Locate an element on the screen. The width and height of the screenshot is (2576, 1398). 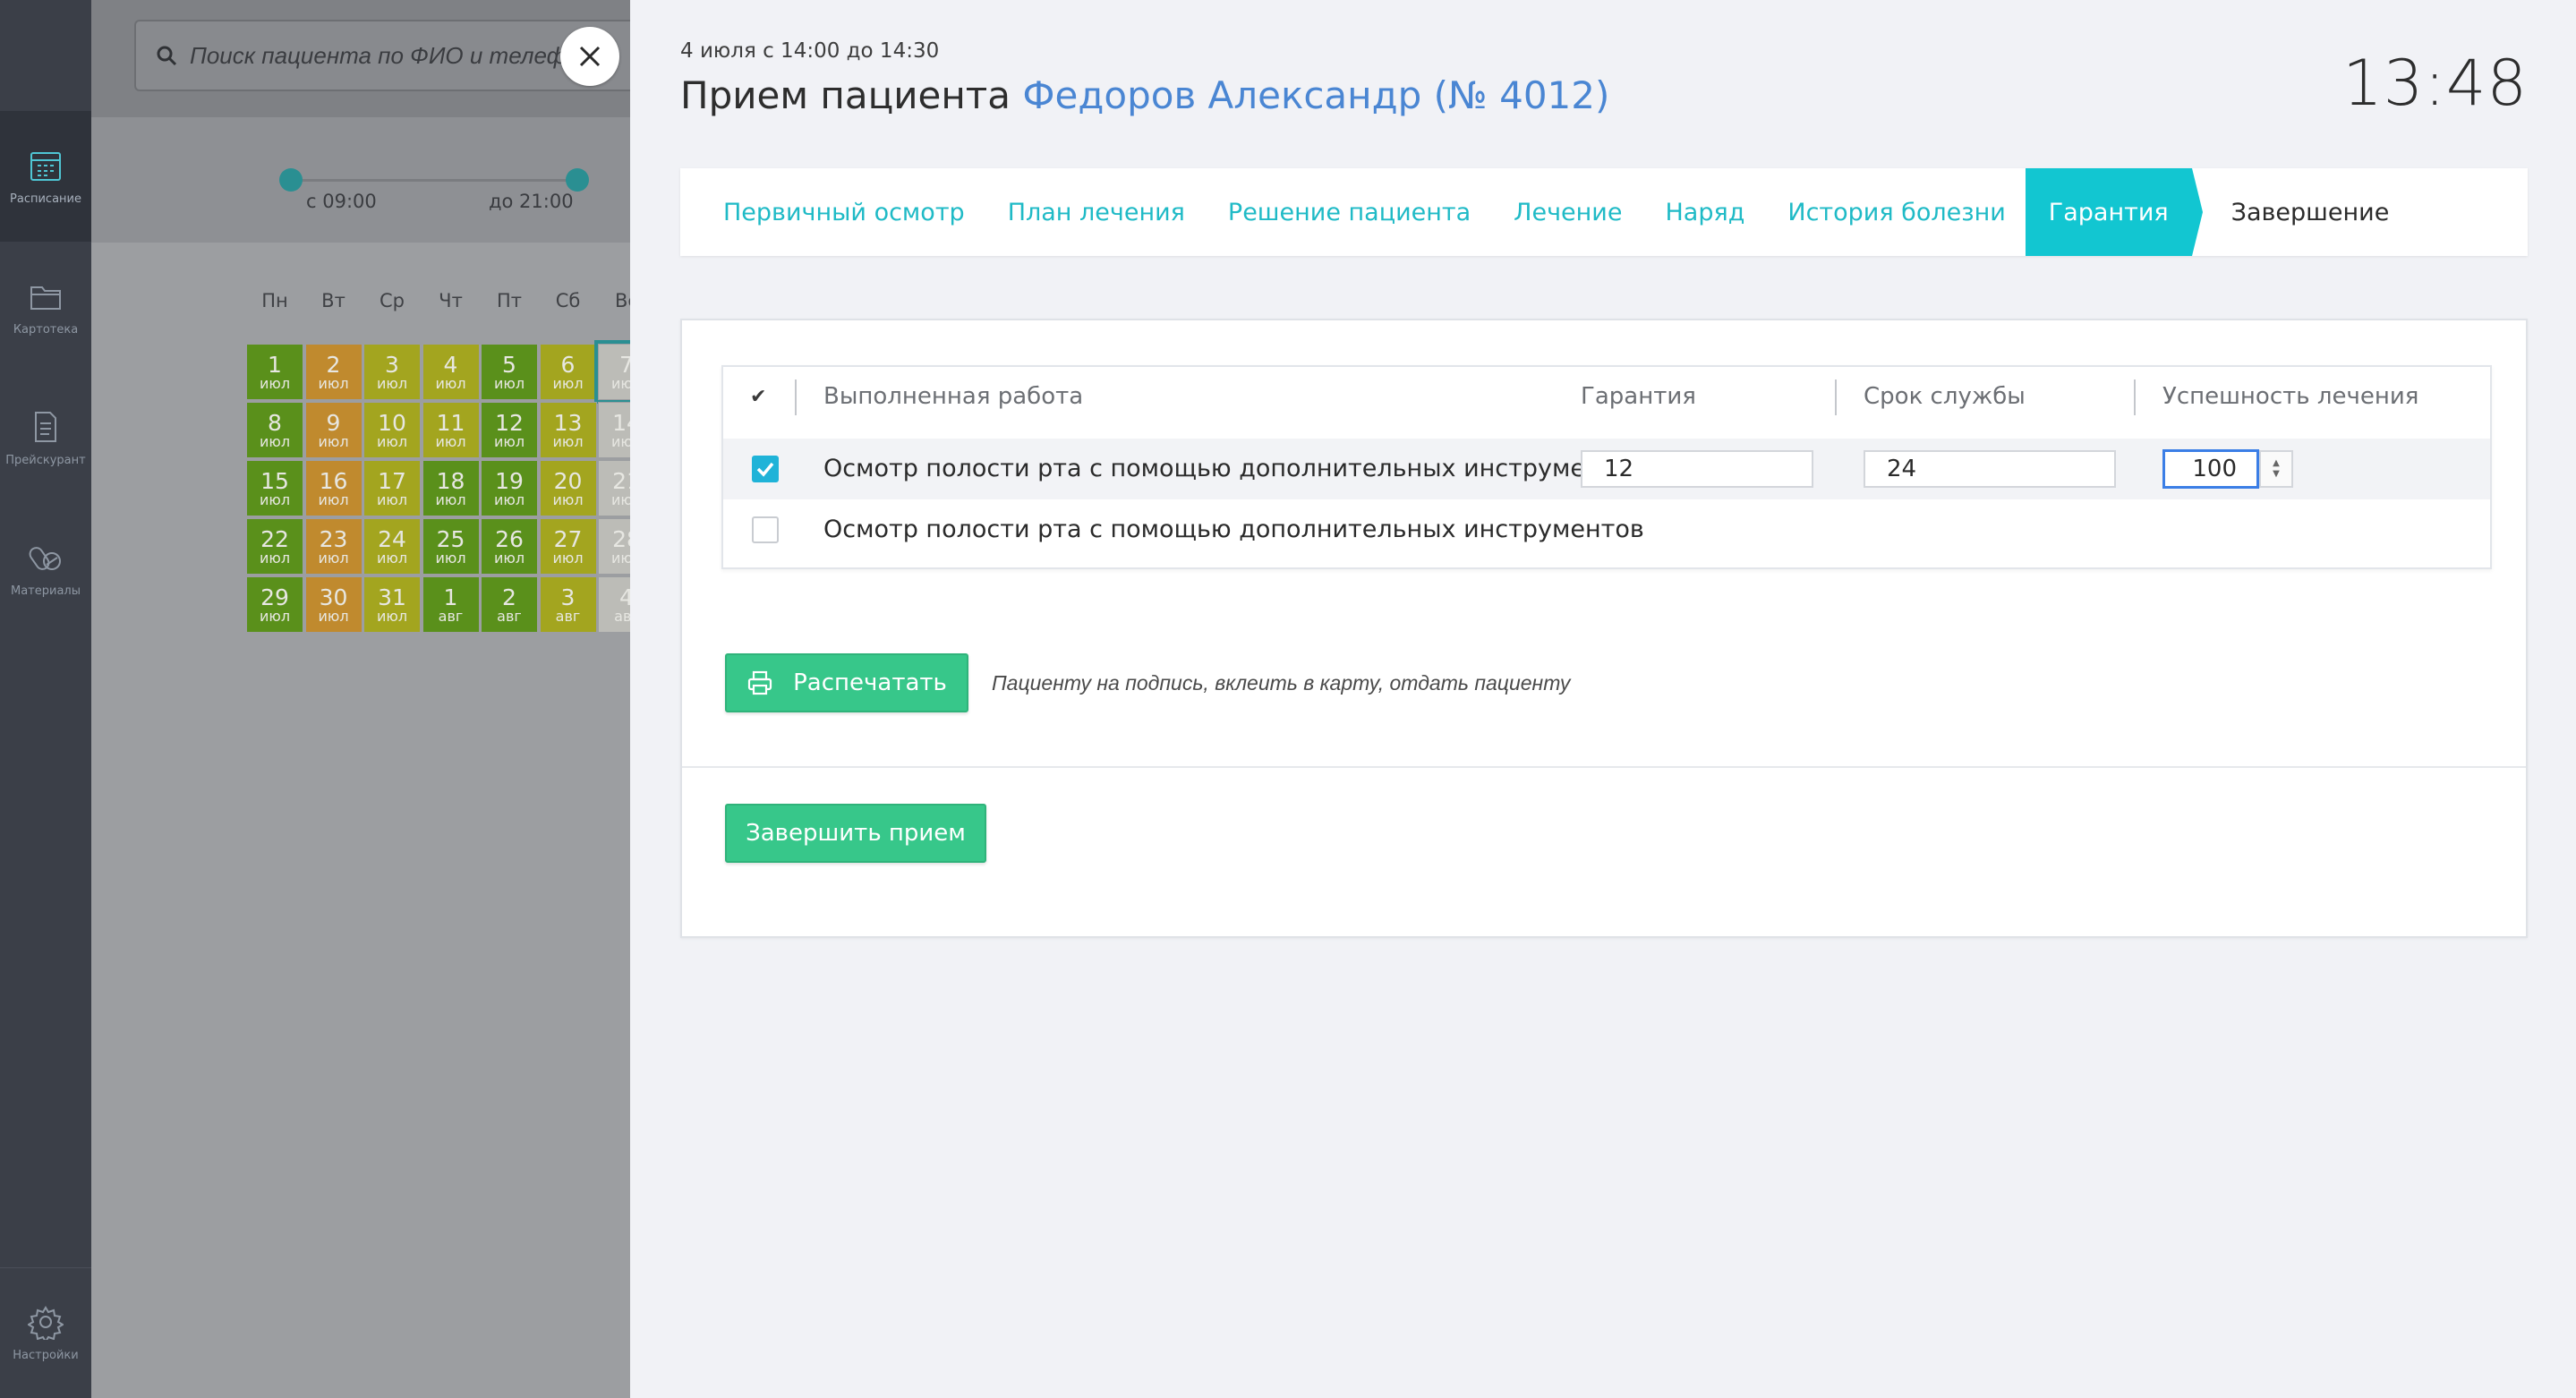
sidebar-item-settings: Настройки is located at coordinates (45, 1332).